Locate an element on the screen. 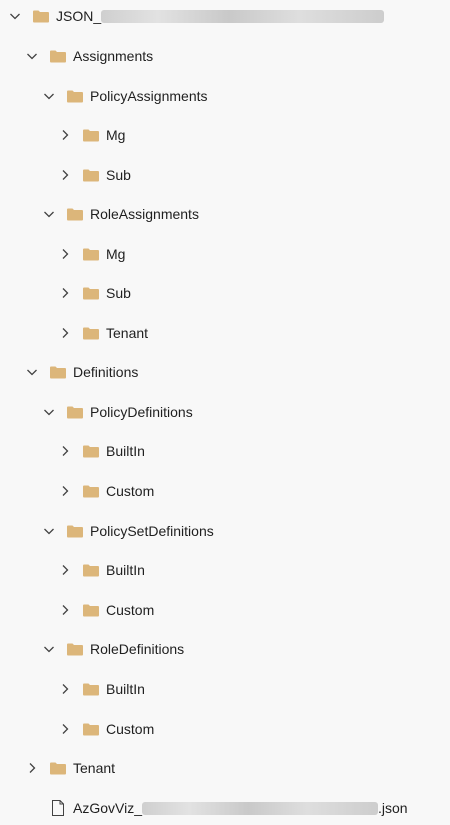 The height and width of the screenshot is (825, 450). tree-item-policy-assignments: PolicyAssignments is located at coordinates (125, 96).